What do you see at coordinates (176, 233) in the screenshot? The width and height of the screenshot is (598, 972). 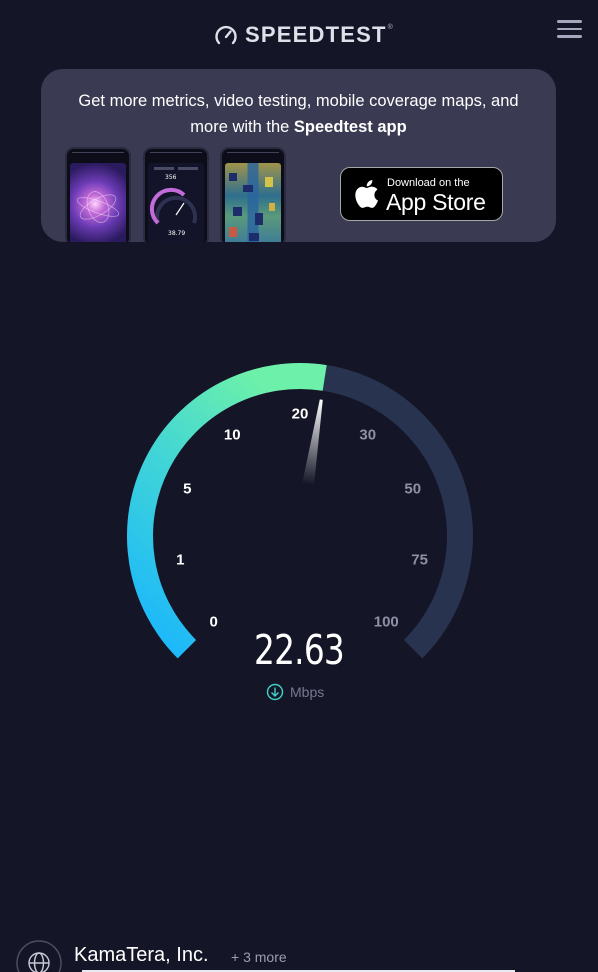 I see `svg-text: 38.79` at bounding box center [176, 233].